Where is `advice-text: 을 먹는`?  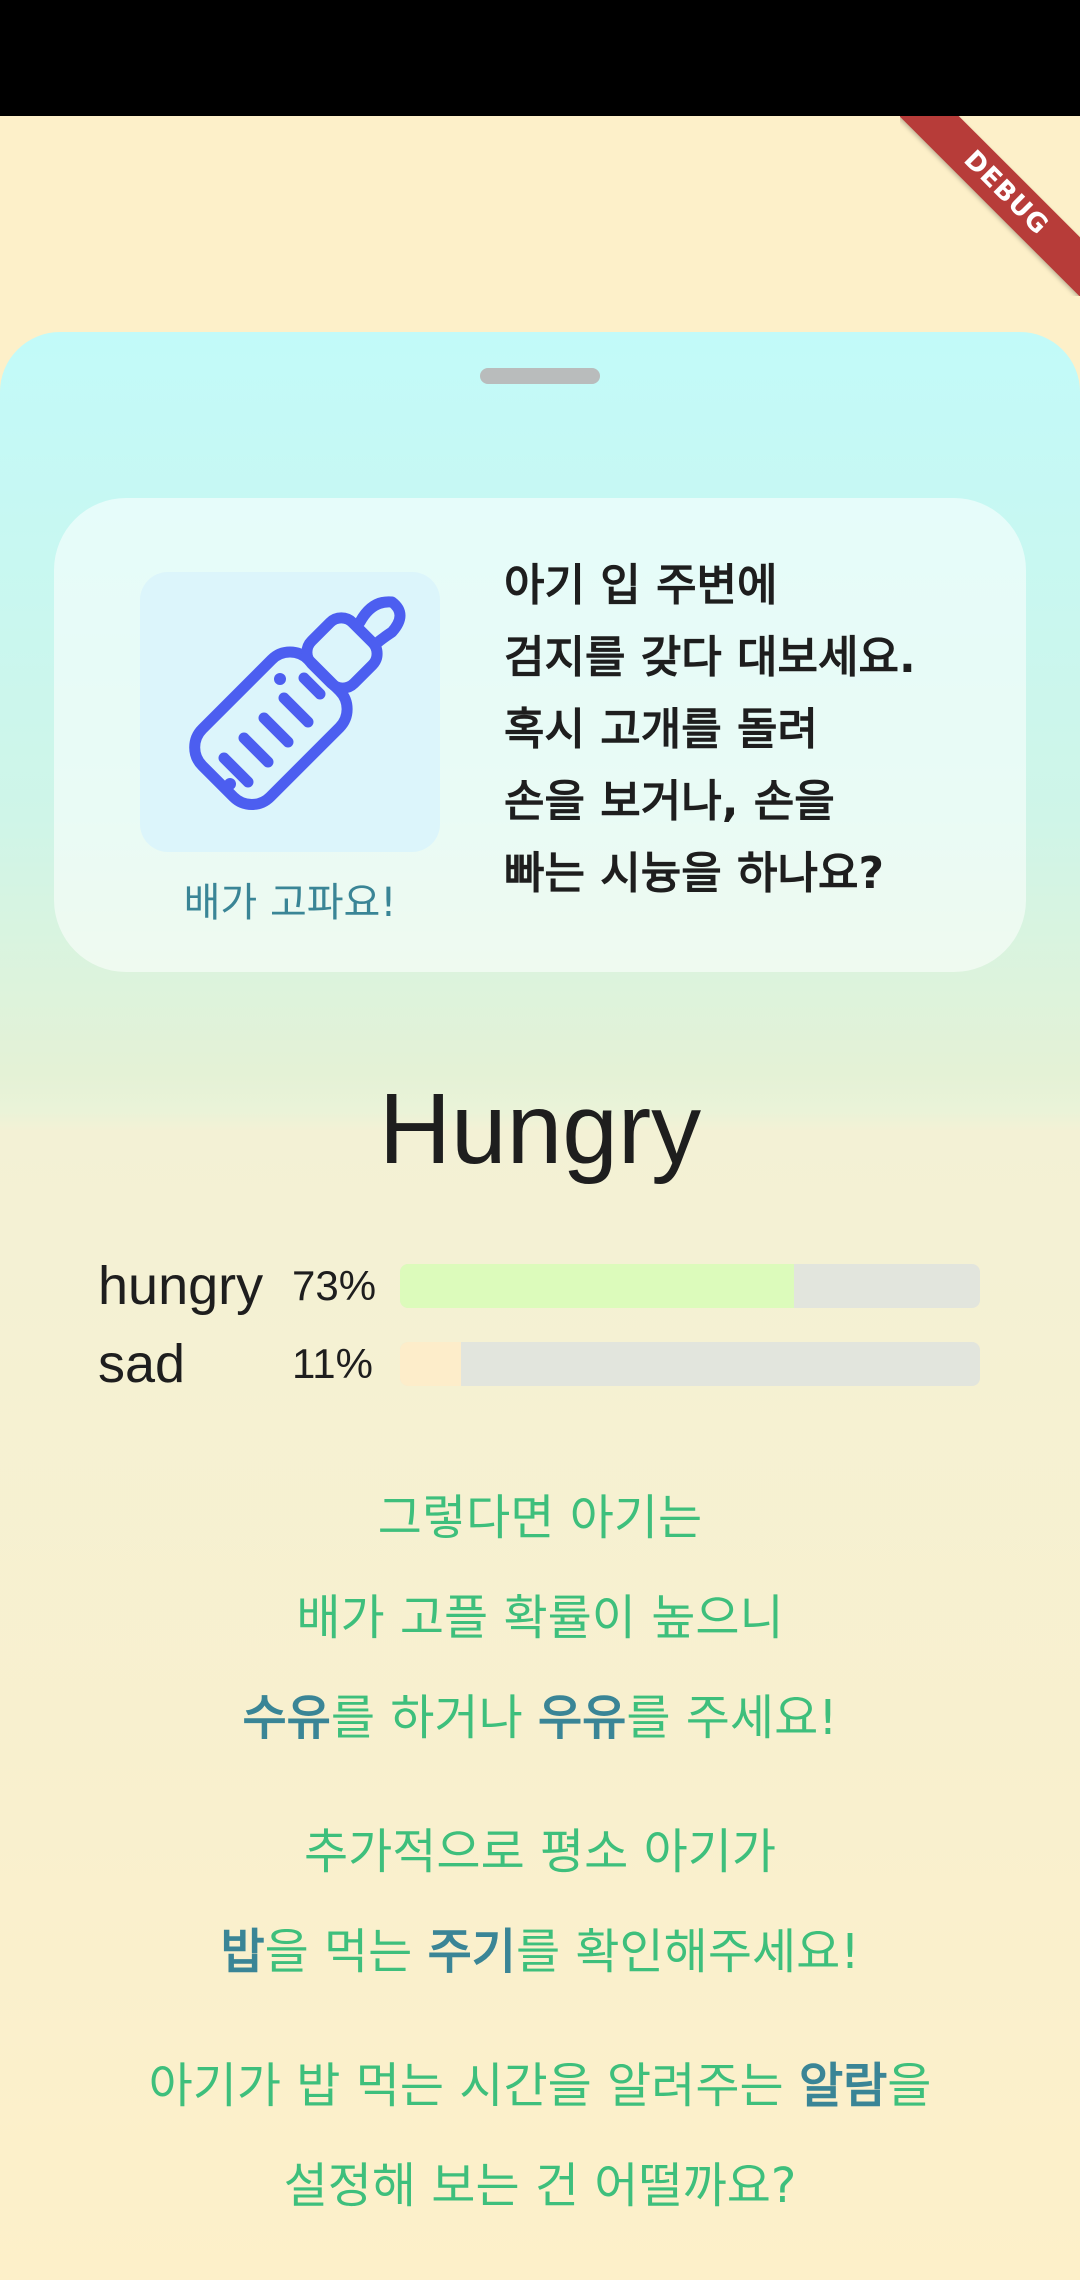 advice-text: 을 먹는 is located at coordinates (346, 1952).